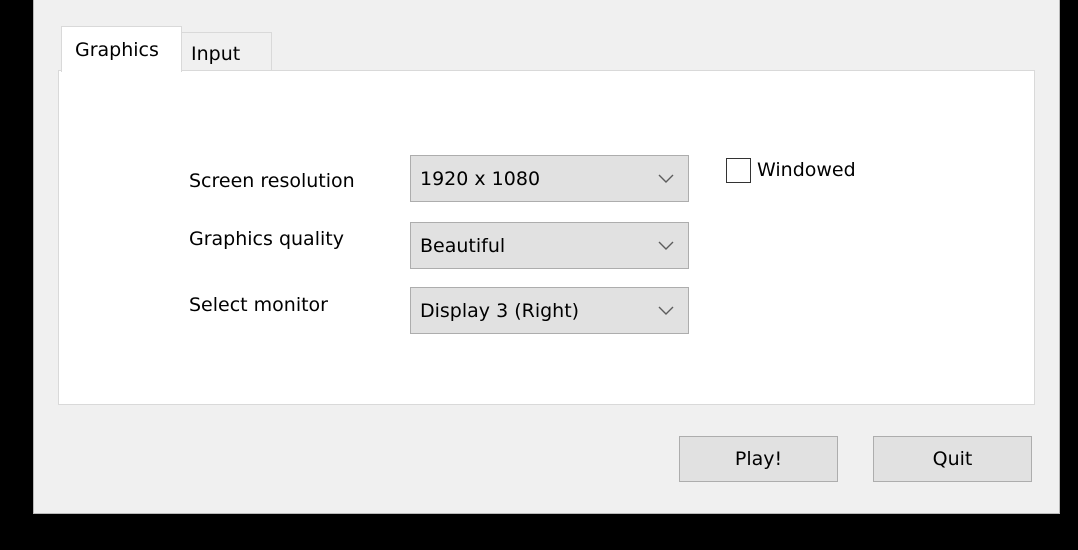  What do you see at coordinates (272, 181) in the screenshot?
I see `screen-resolution-label: Screen resolution` at bounding box center [272, 181].